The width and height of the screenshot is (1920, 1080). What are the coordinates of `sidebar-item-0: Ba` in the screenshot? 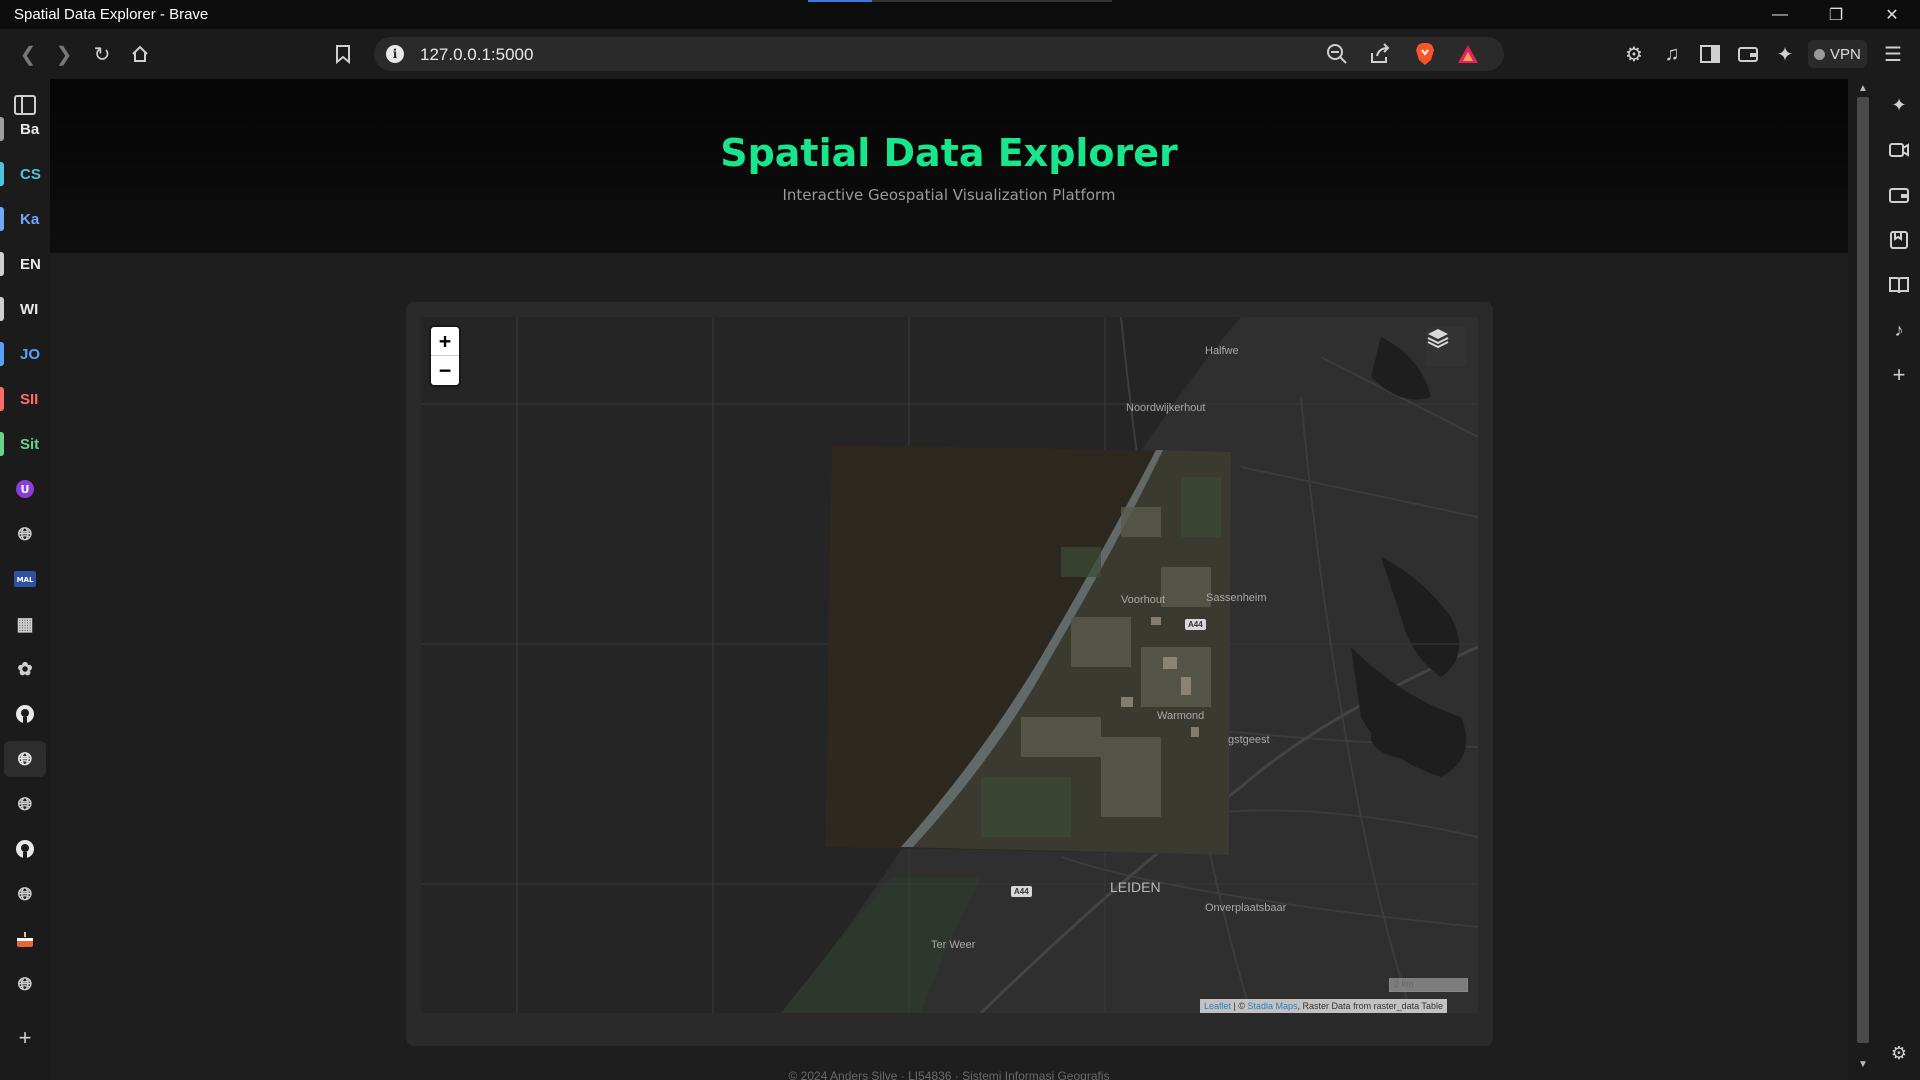 It's located at (23, 129).